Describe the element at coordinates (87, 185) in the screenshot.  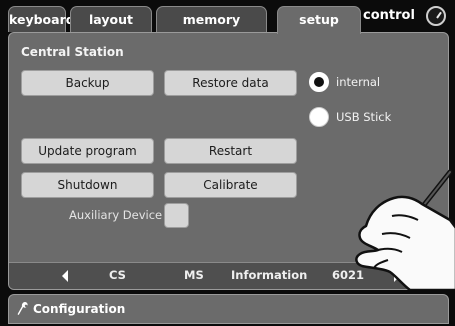
I see `shutdown-button: Shutdown` at that location.